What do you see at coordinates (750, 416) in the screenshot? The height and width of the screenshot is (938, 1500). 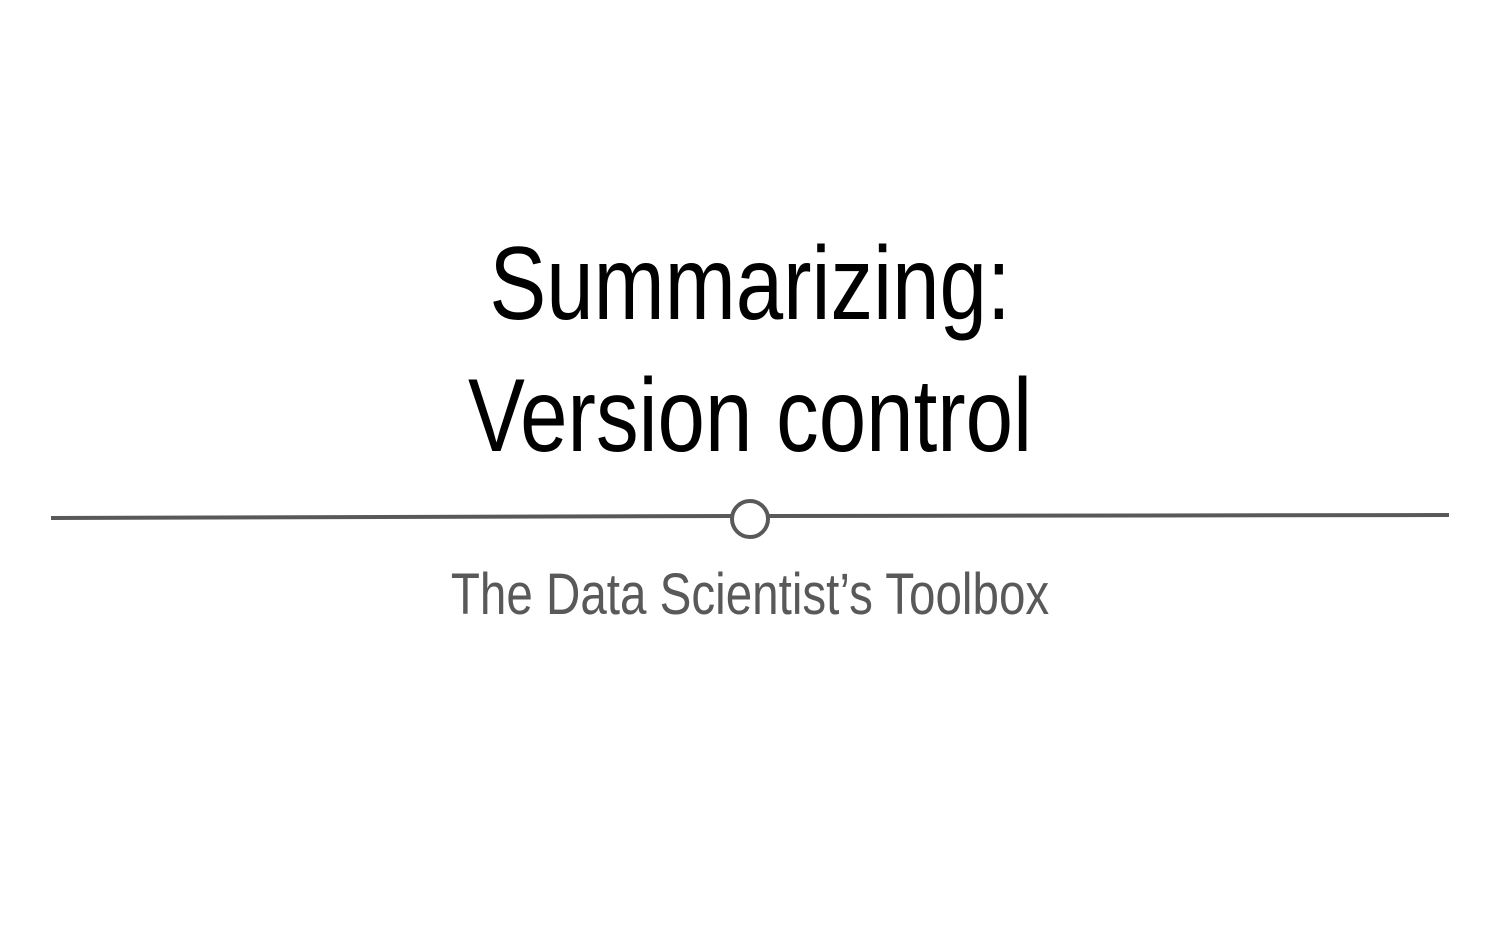 I see `slide-title-line-2: Version control` at bounding box center [750, 416].